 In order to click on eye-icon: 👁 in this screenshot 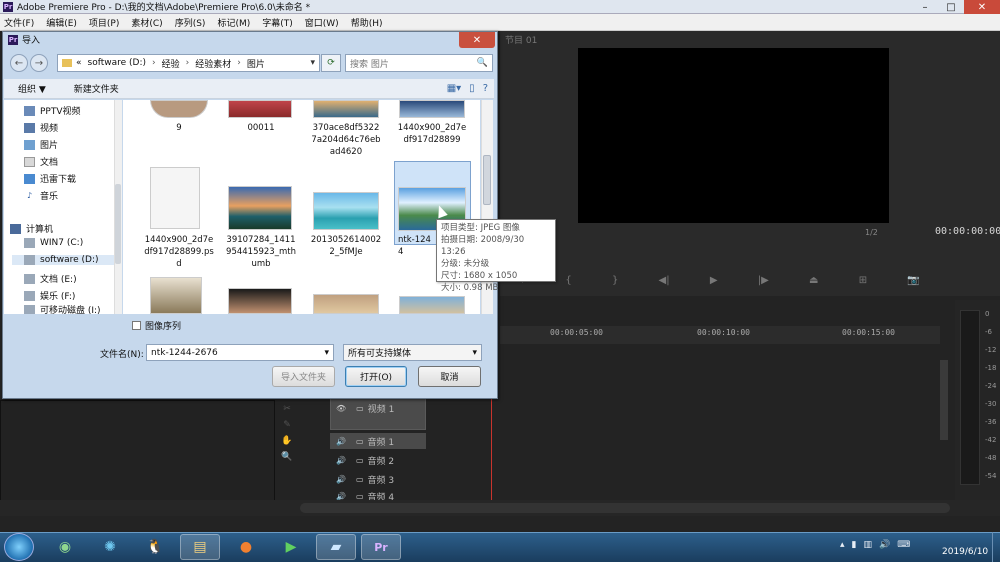, I will do `click(341, 408)`.